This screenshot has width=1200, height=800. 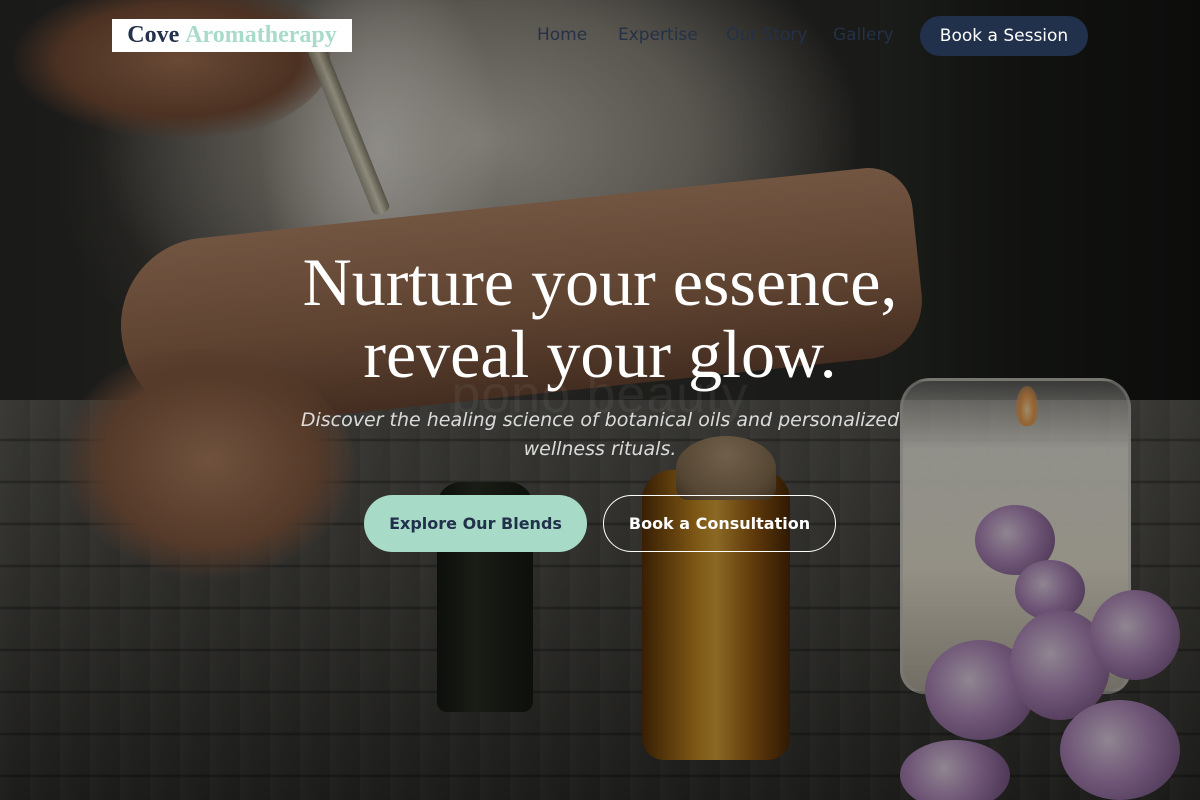 What do you see at coordinates (766, 35) in the screenshot?
I see `nav-our-story: Our Story` at bounding box center [766, 35].